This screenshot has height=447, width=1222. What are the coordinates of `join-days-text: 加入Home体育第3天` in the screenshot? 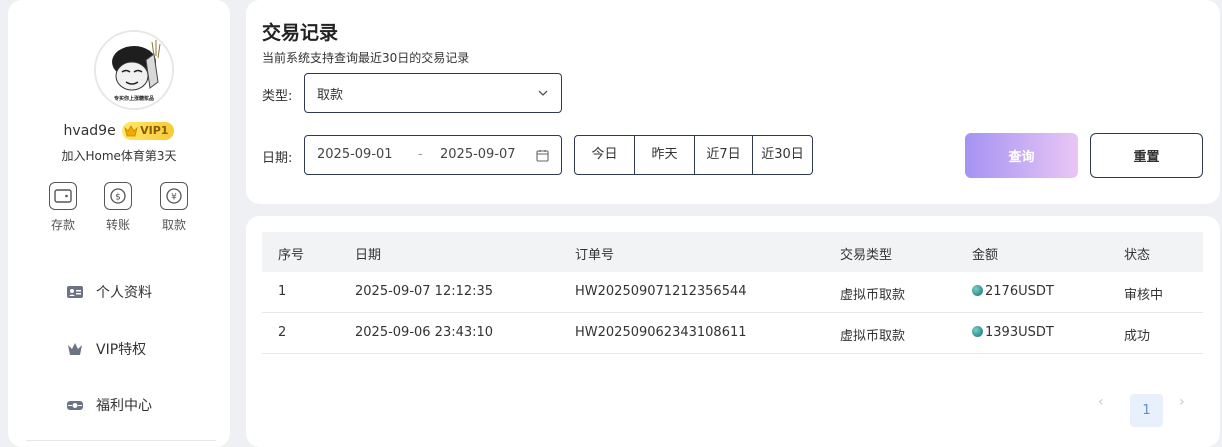 It's located at (119, 156).